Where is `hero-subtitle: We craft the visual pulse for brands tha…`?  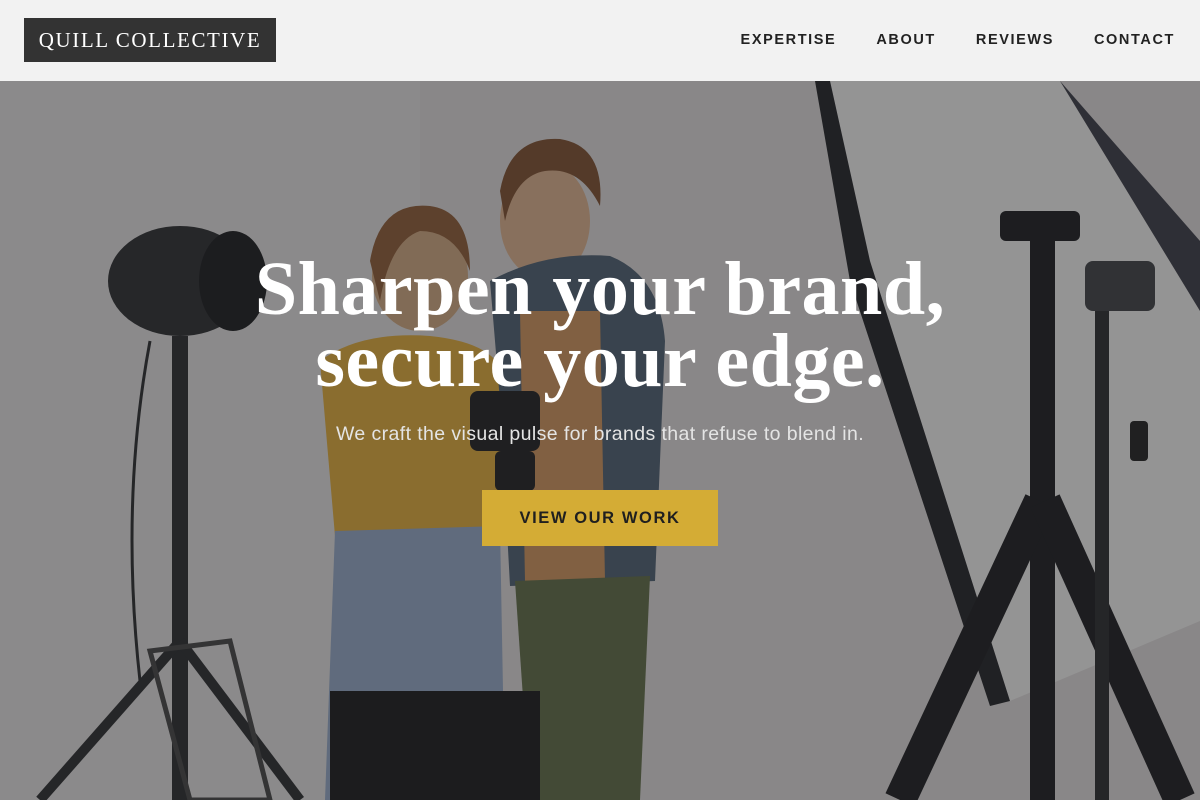
hero-subtitle: We craft the visual pulse for brands tha… is located at coordinates (600, 434).